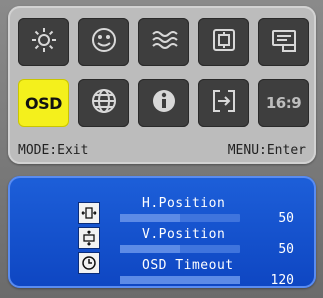  What do you see at coordinates (218, 211) in the screenshot?
I see `setting-h-position: H.Position 50` at bounding box center [218, 211].